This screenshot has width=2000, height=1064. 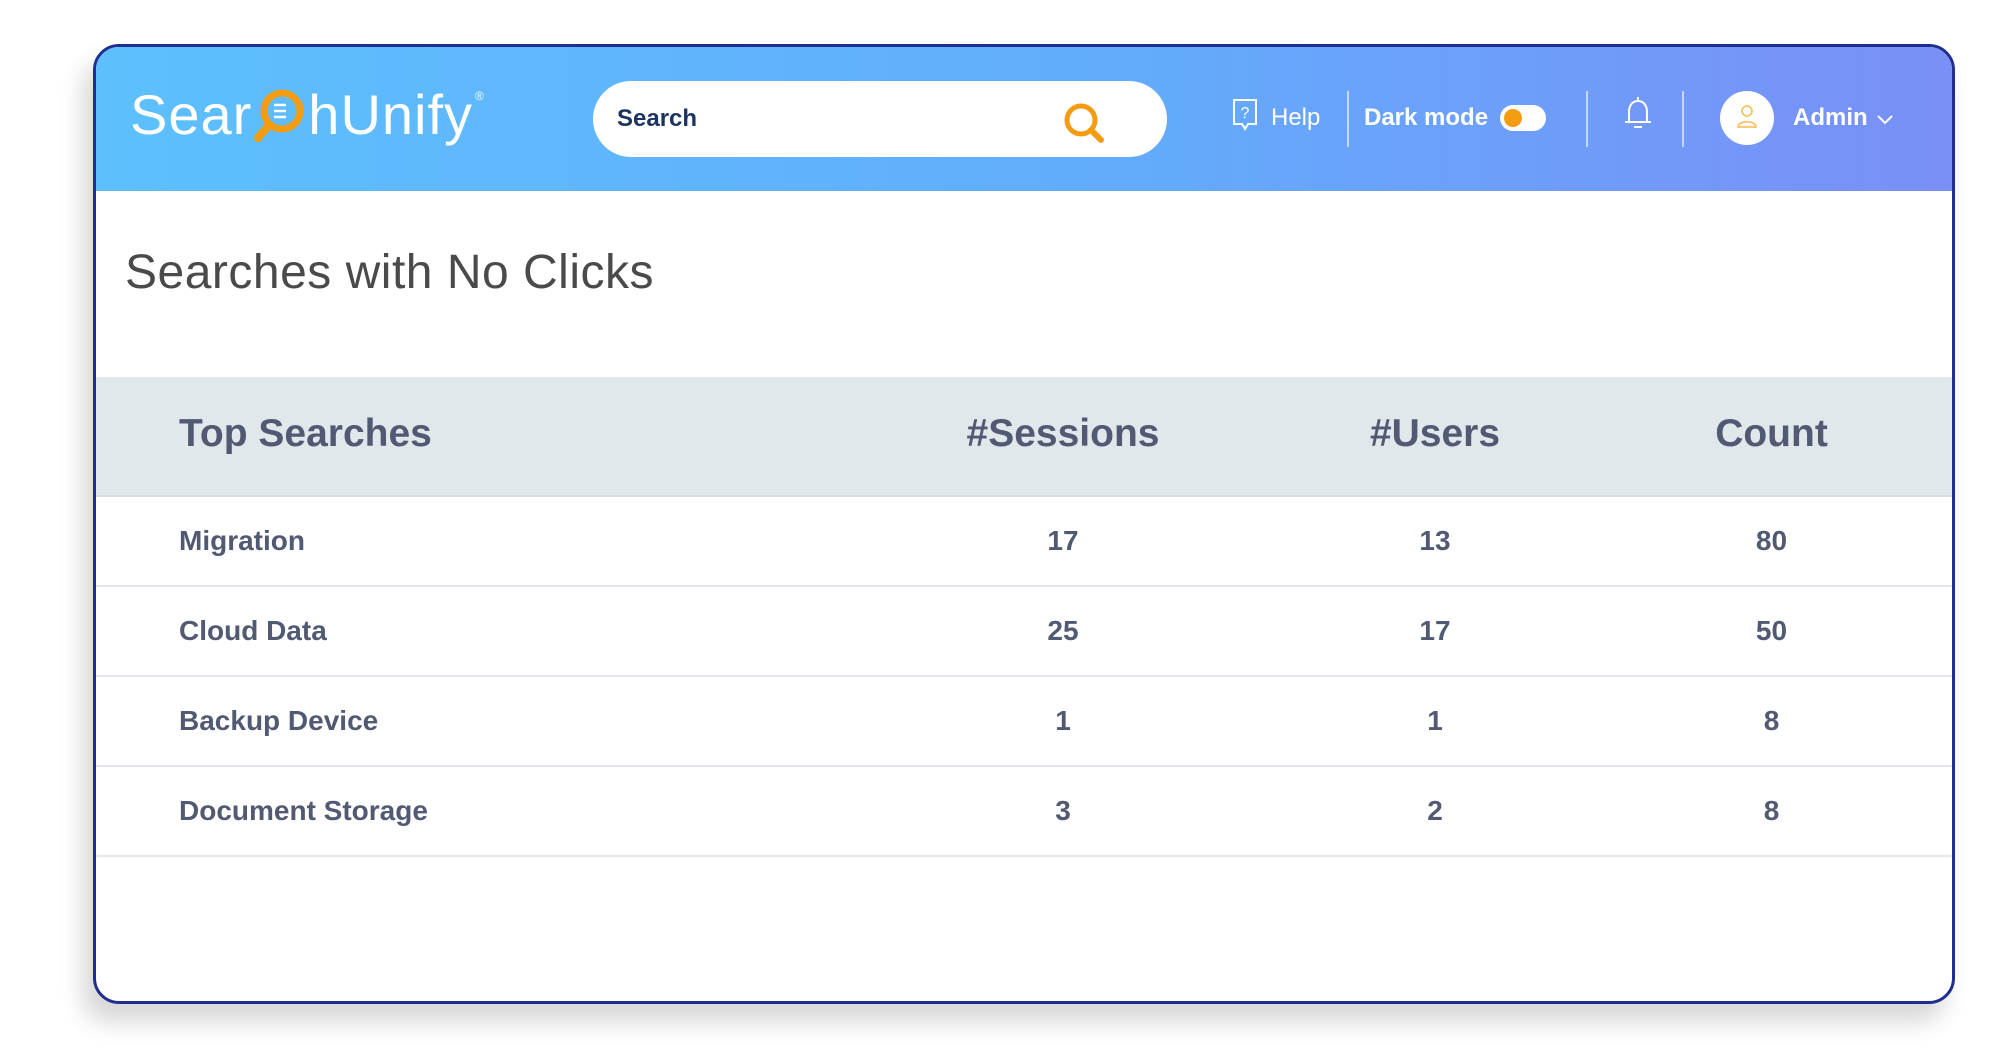 I want to click on dark-mode-control: Dark mode, so click(x=1455, y=118).